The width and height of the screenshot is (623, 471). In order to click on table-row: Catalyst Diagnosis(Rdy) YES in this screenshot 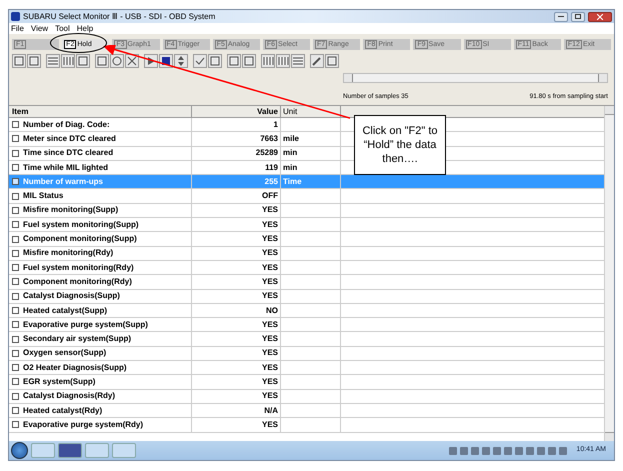, I will do `click(175, 396)`.